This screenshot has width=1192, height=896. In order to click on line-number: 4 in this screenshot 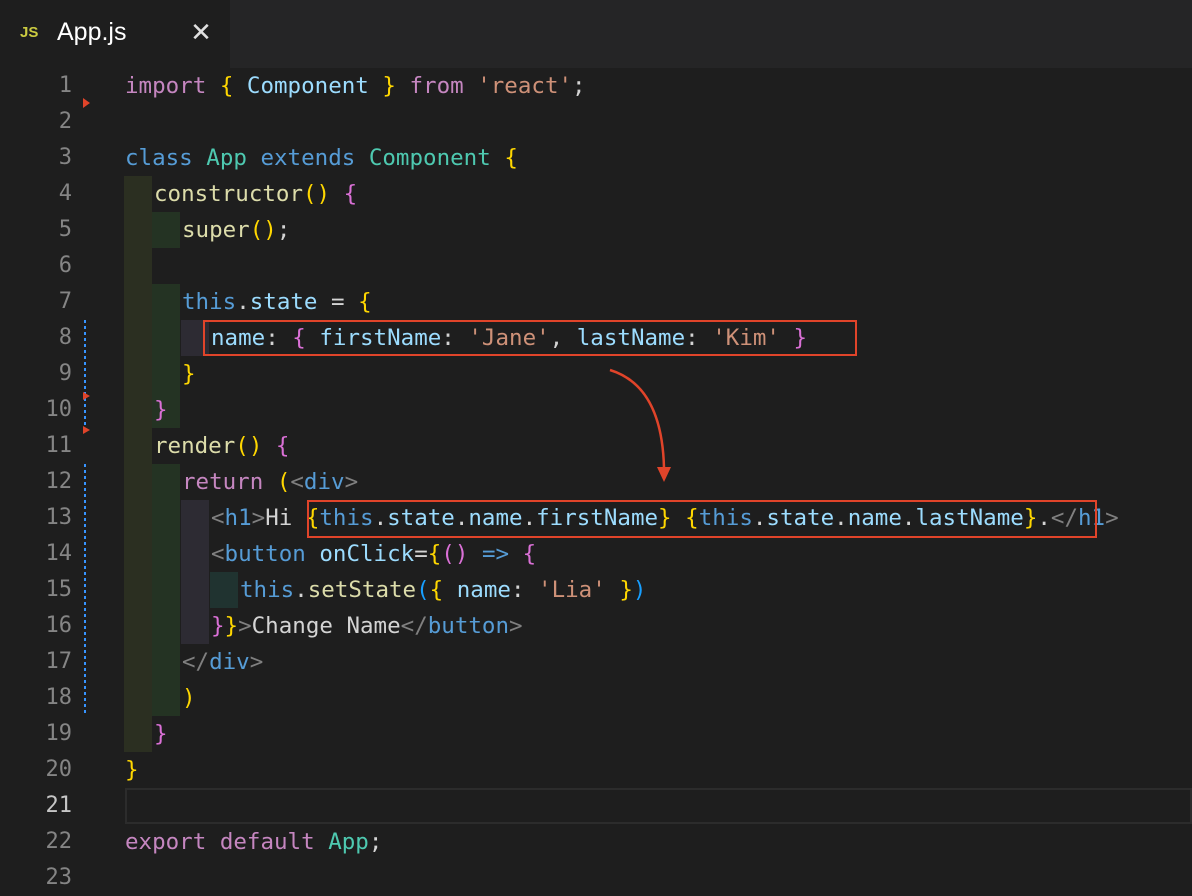, I will do `click(65, 193)`.